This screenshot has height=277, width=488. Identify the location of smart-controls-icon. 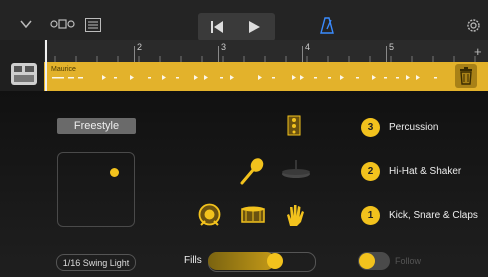
(62, 24).